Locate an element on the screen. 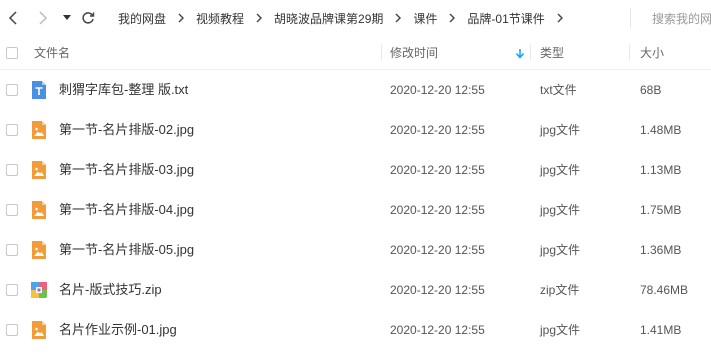 The image size is (711, 360). file-size: 1.36MB is located at coordinates (661, 250).